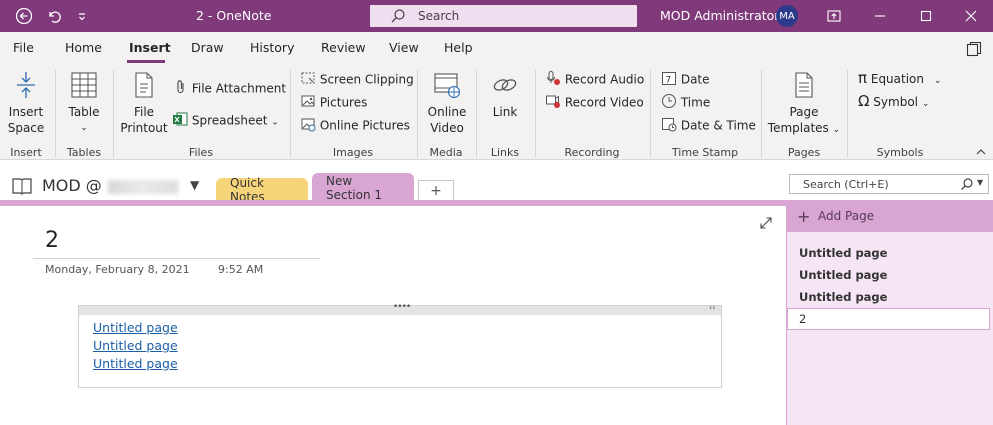 The image size is (993, 425). I want to click on section-tab-new-section-1: New Section 1, so click(363, 187).